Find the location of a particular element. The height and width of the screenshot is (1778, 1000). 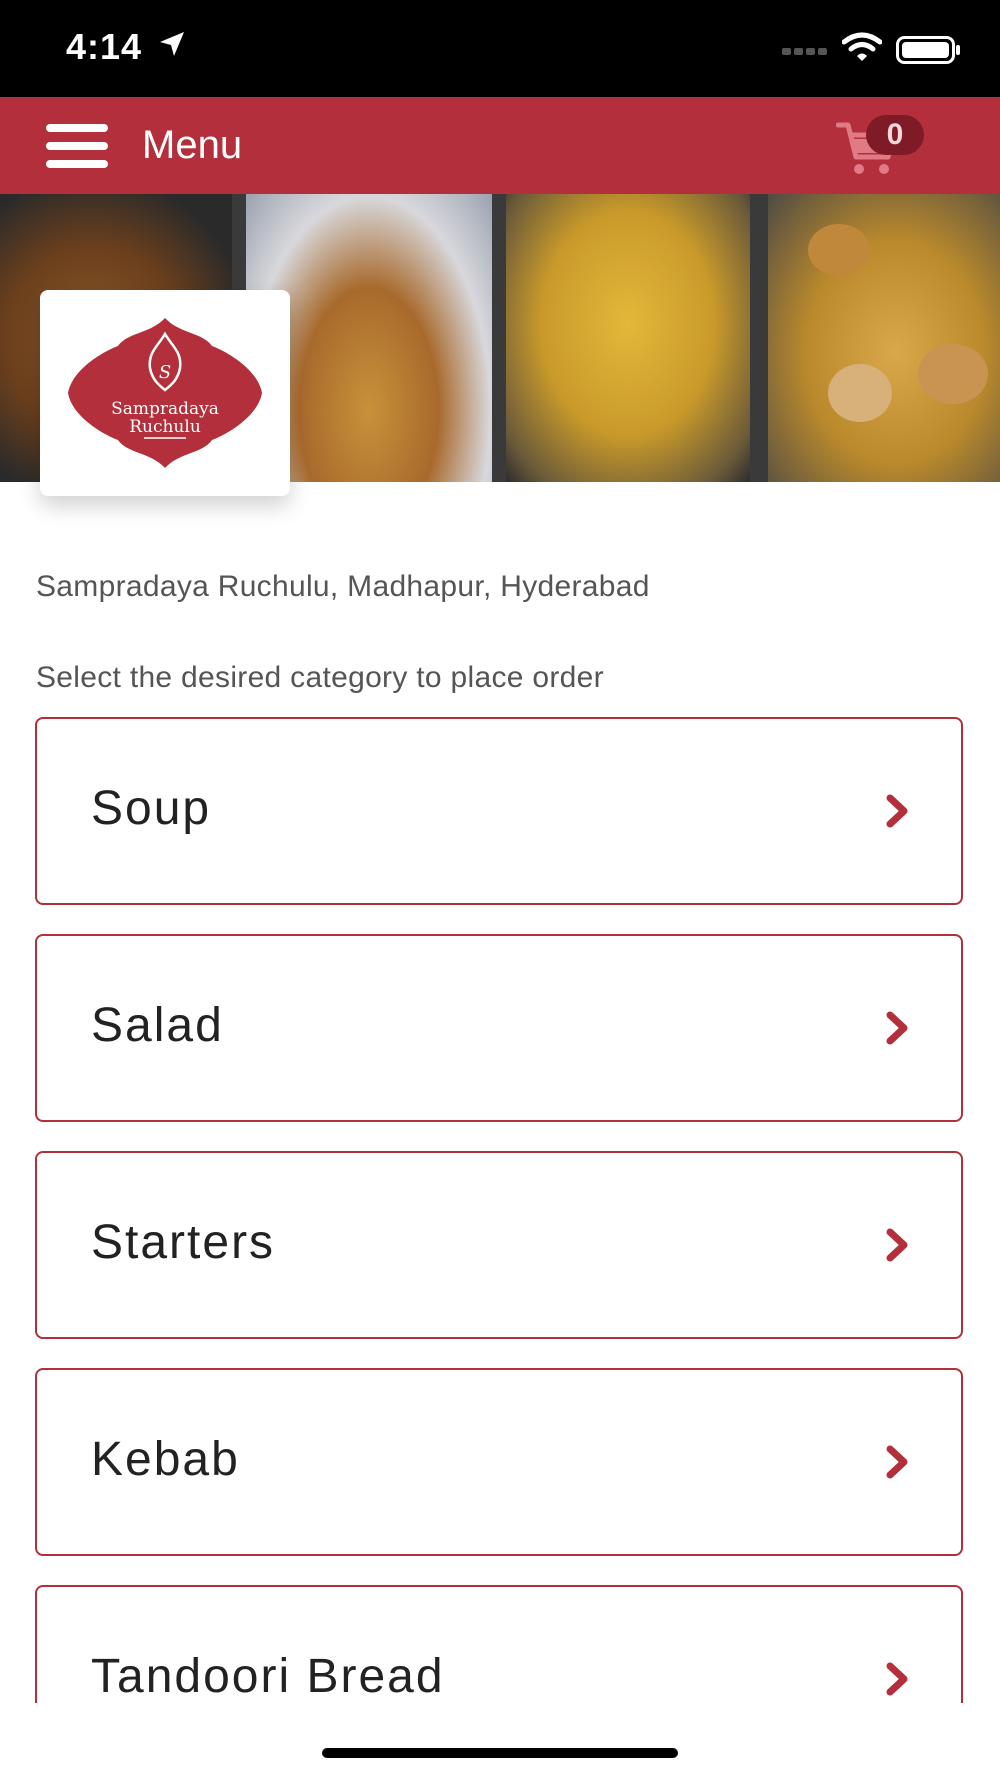

category-label: Tandoori Bread is located at coordinates (268, 1676).